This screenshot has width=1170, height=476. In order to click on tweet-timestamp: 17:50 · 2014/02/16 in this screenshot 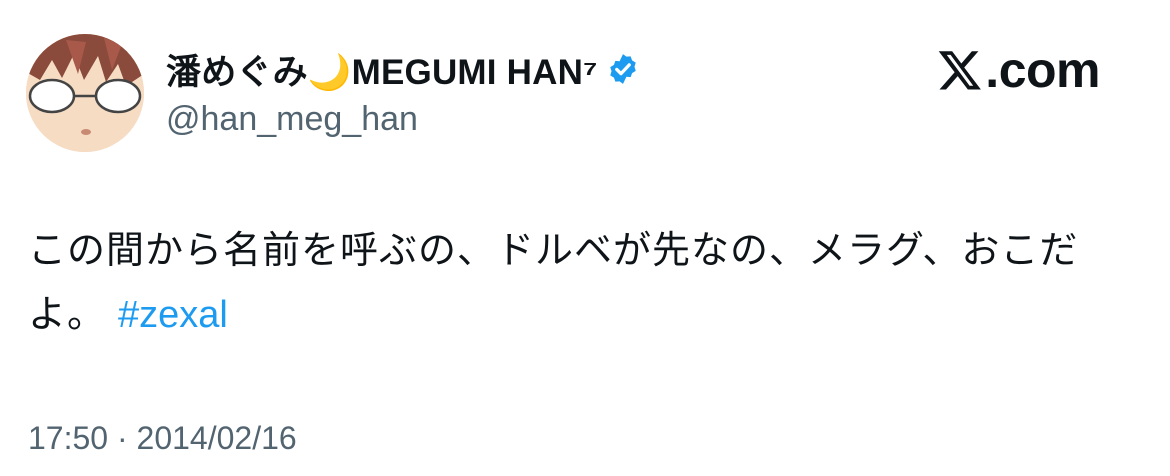, I will do `click(162, 438)`.